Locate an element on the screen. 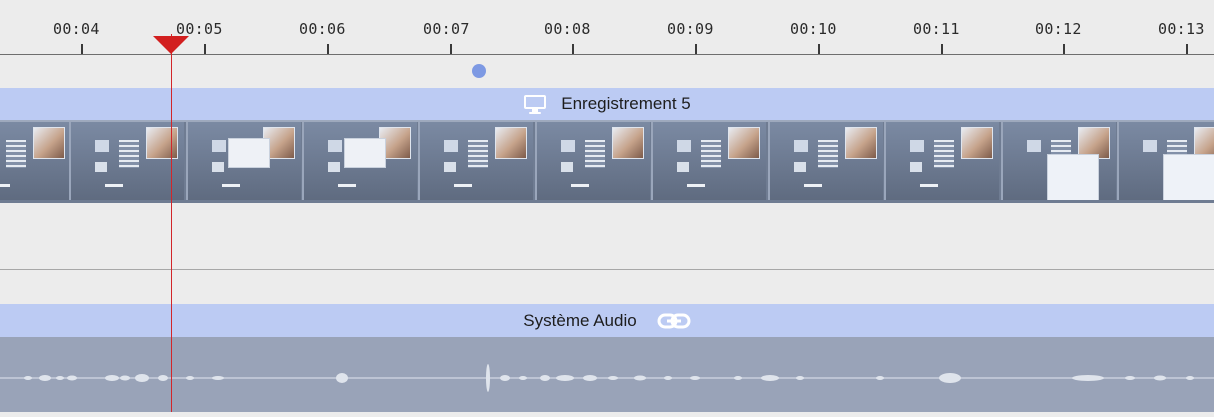  timeline-marker is located at coordinates (479, 71).